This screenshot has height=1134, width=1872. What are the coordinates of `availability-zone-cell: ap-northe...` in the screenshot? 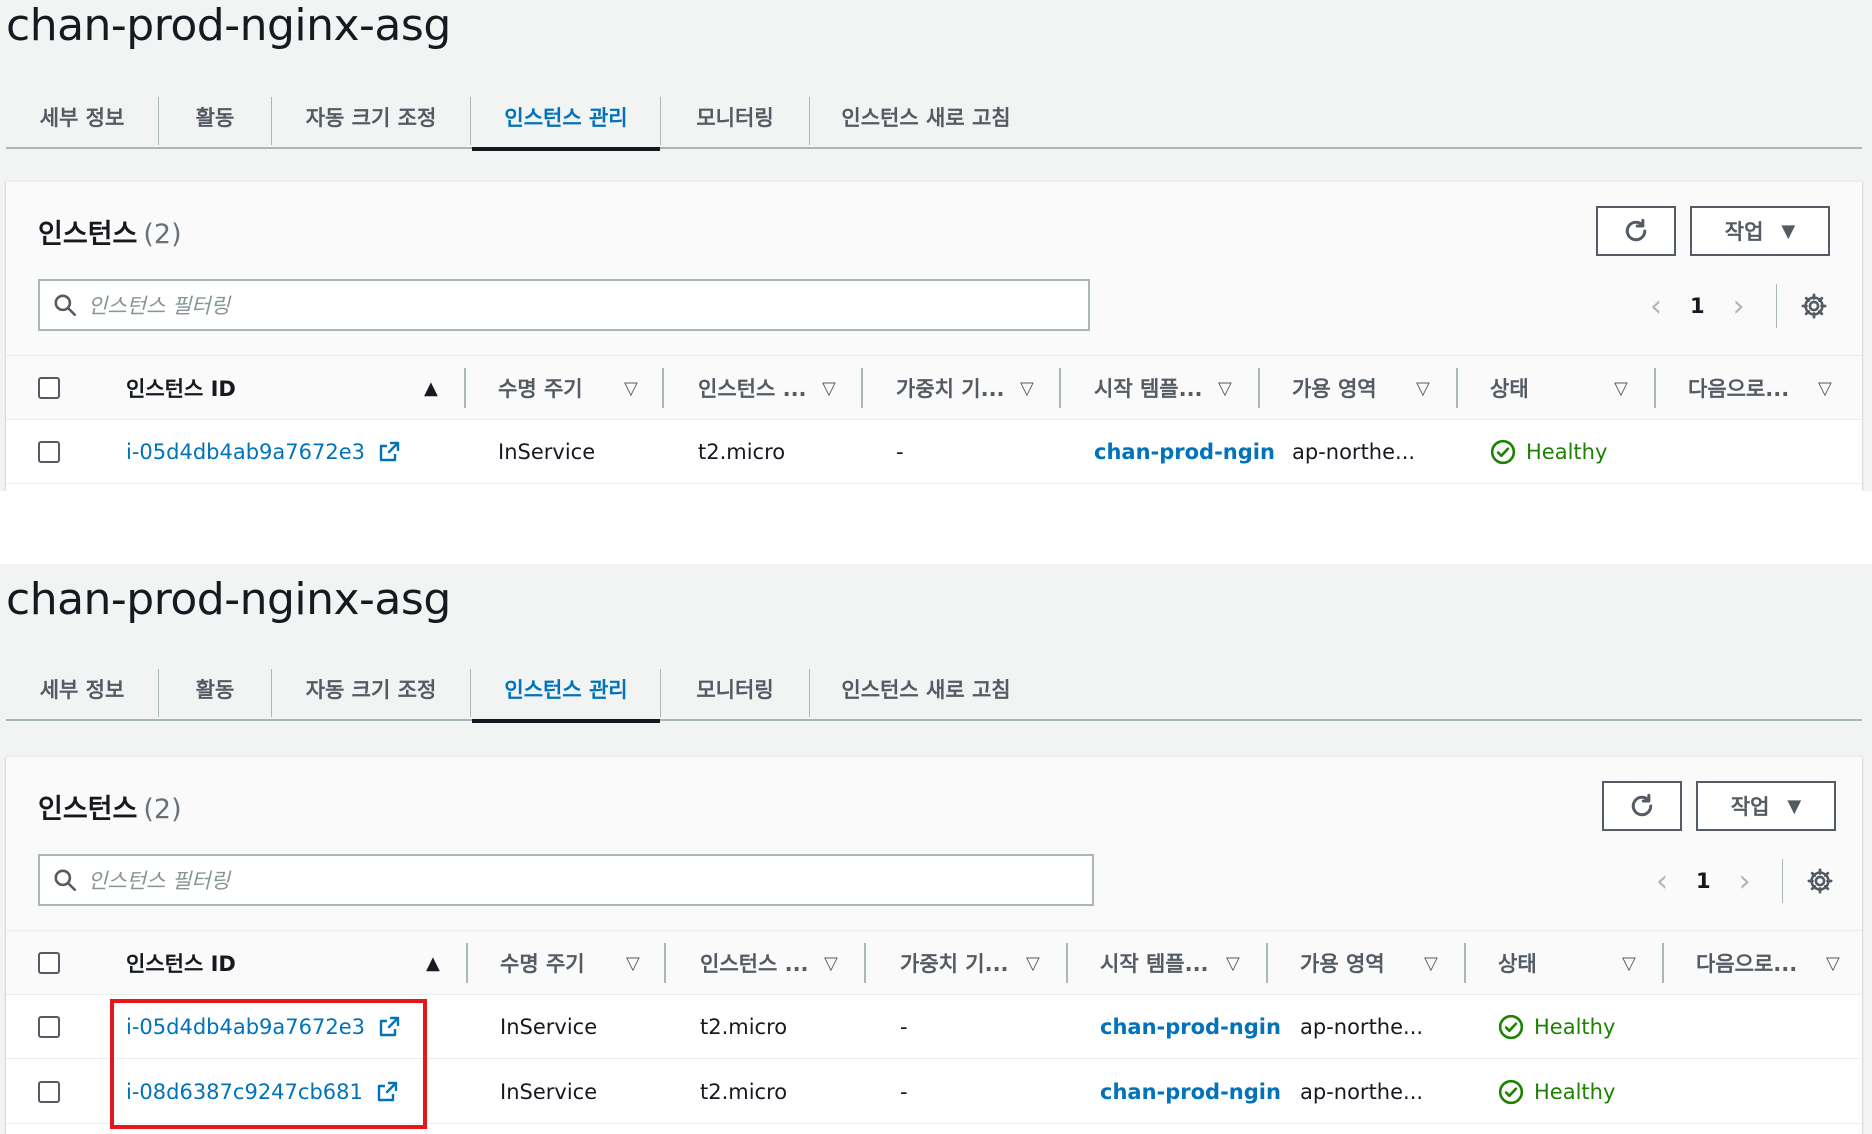 It's located at (1362, 1092).